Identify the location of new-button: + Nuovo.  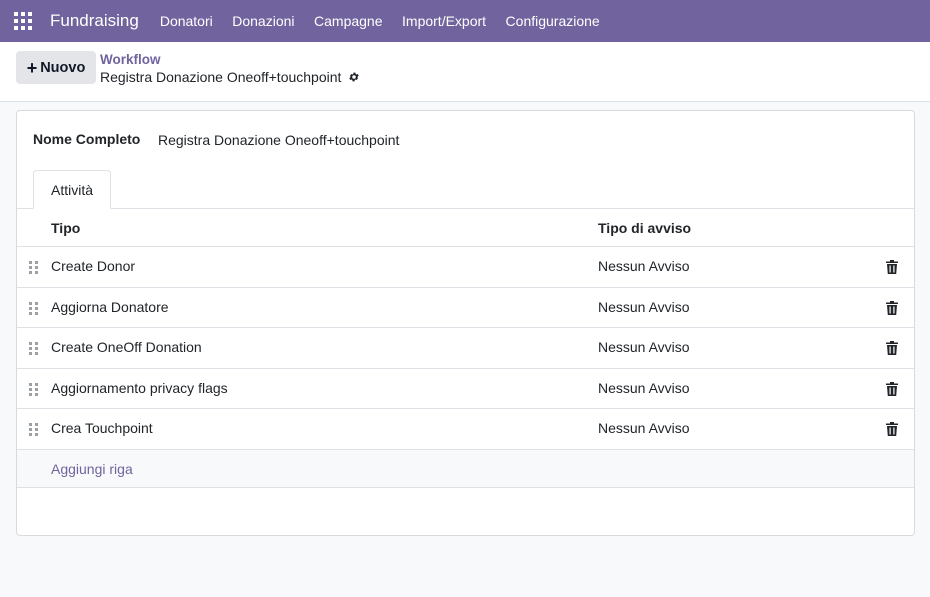
(56, 67).